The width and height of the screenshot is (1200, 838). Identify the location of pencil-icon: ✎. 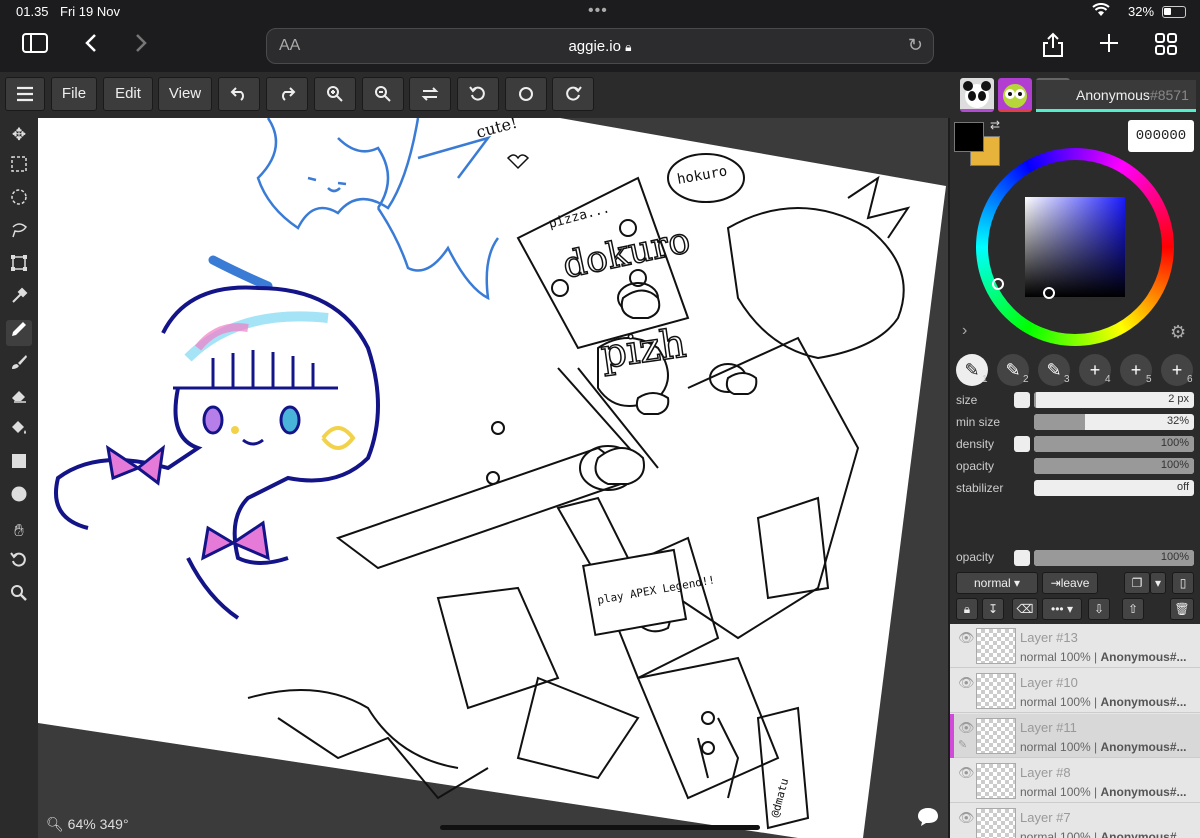
(1054, 370).